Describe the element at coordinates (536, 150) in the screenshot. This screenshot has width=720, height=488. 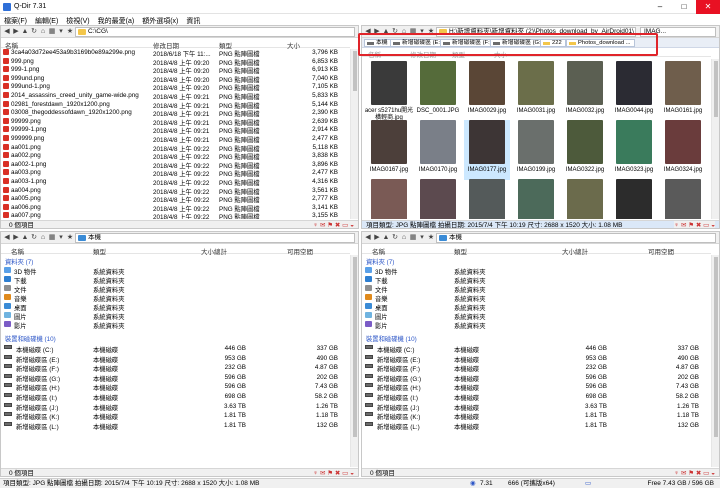
I see `thumbnail-item: IMAG0199.jpg` at that location.